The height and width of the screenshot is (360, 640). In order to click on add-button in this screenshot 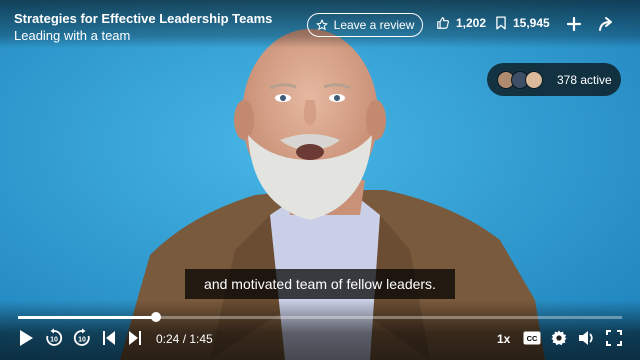, I will do `click(574, 24)`.